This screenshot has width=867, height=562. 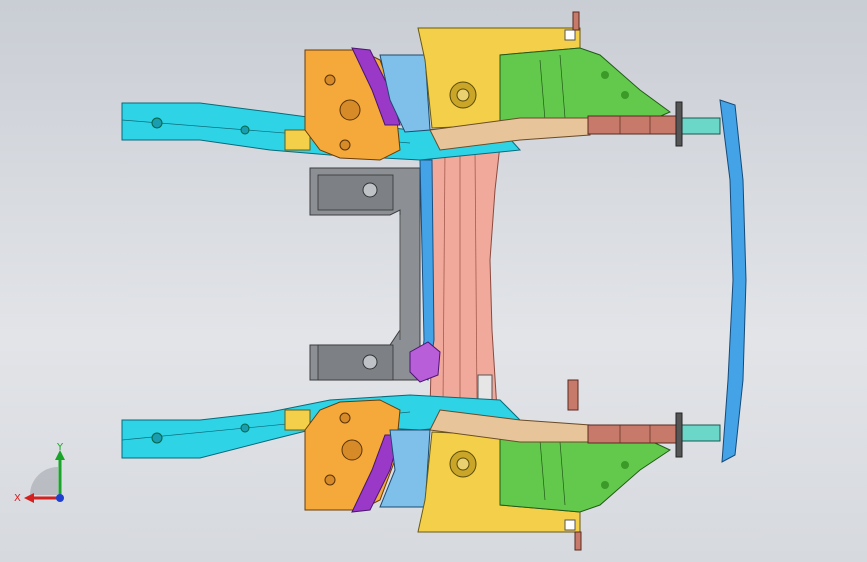 What do you see at coordinates (700, 433) in the screenshot?
I see `lower-crash-box` at bounding box center [700, 433].